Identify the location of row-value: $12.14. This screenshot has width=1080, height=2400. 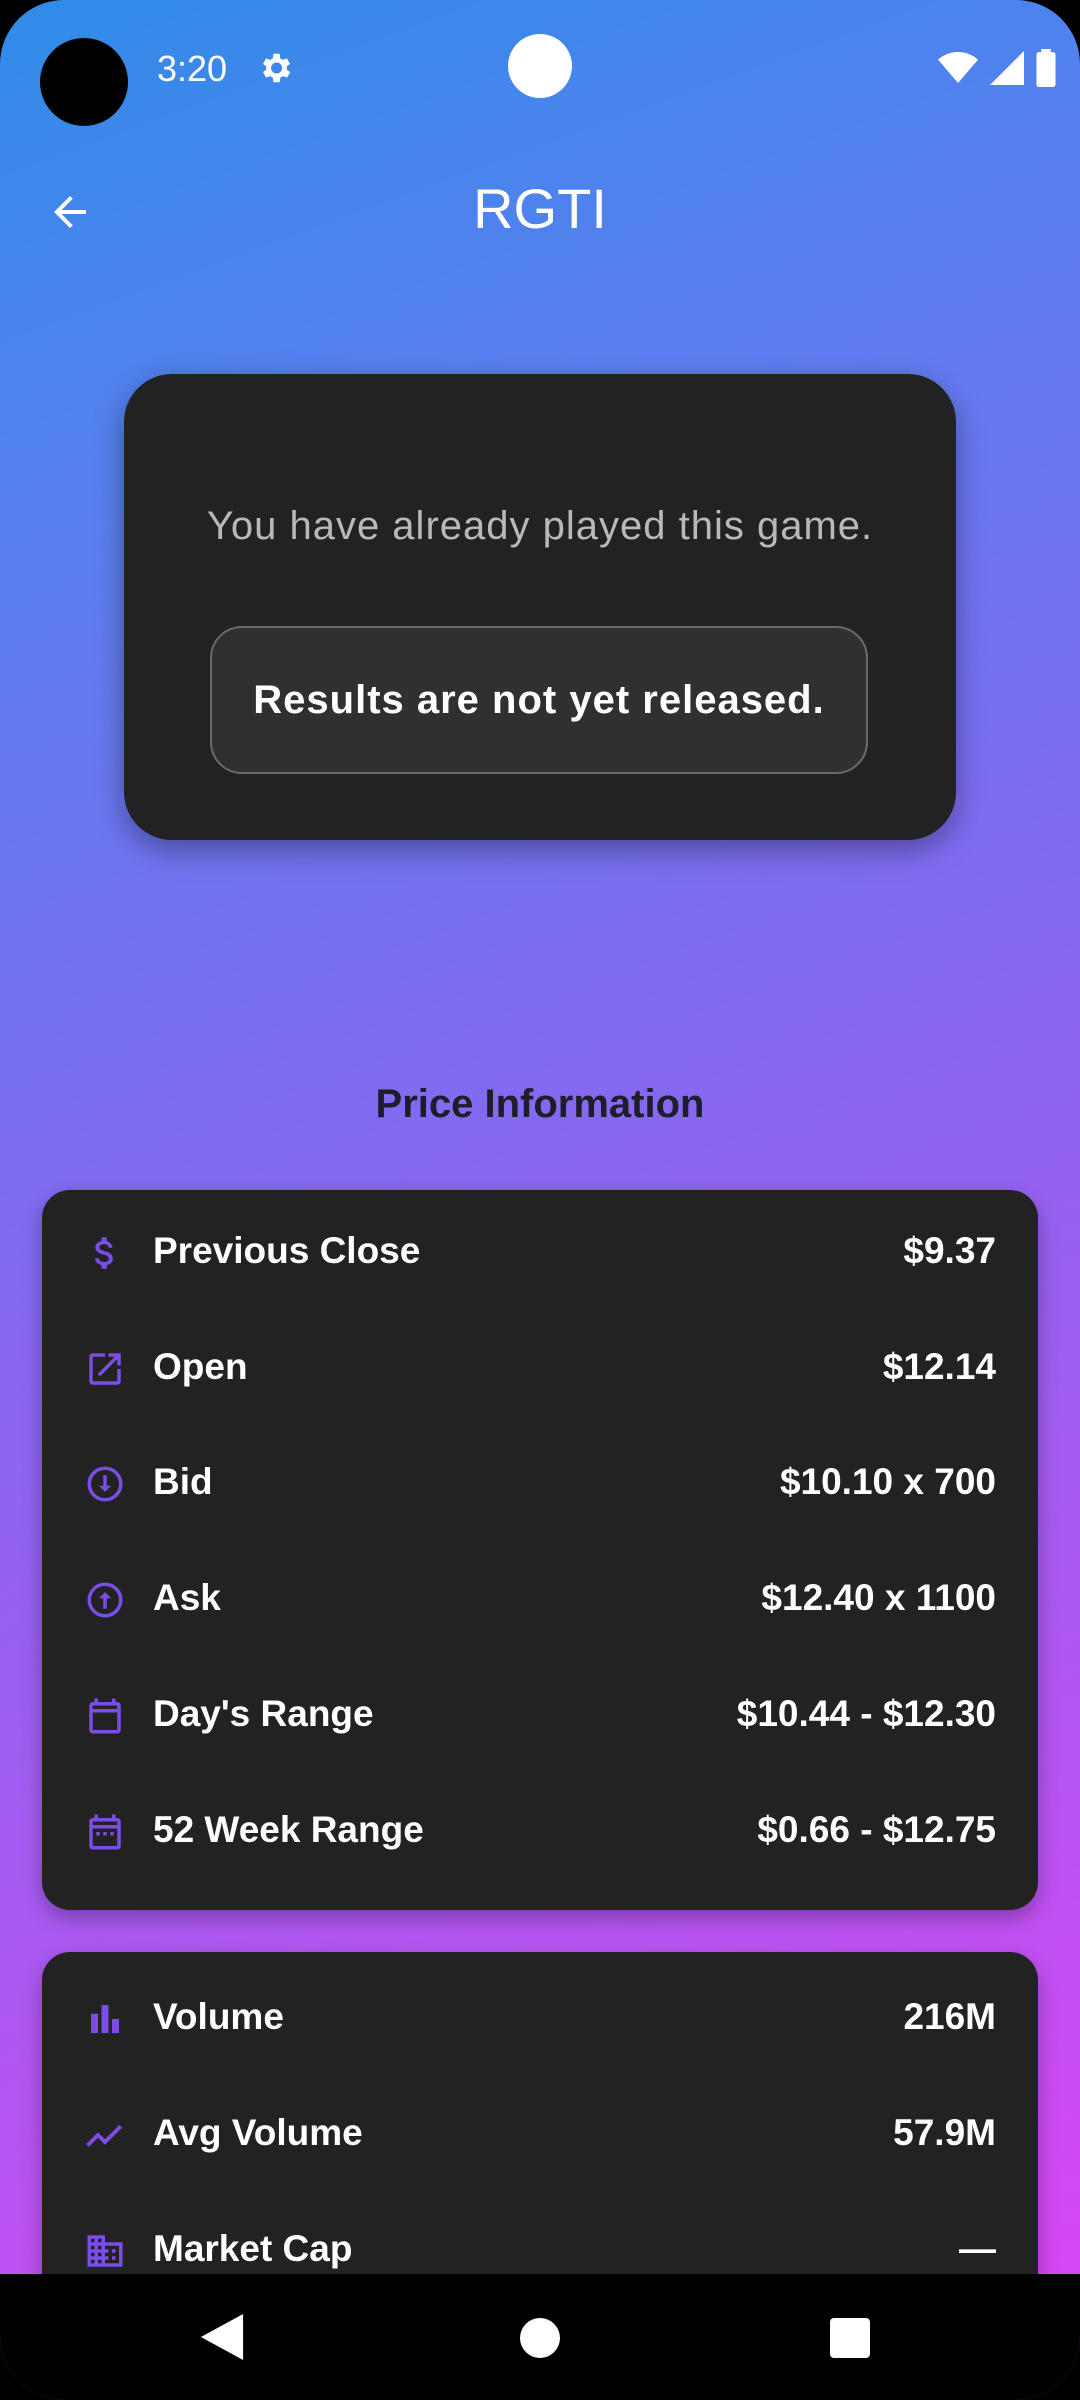
(939, 1366).